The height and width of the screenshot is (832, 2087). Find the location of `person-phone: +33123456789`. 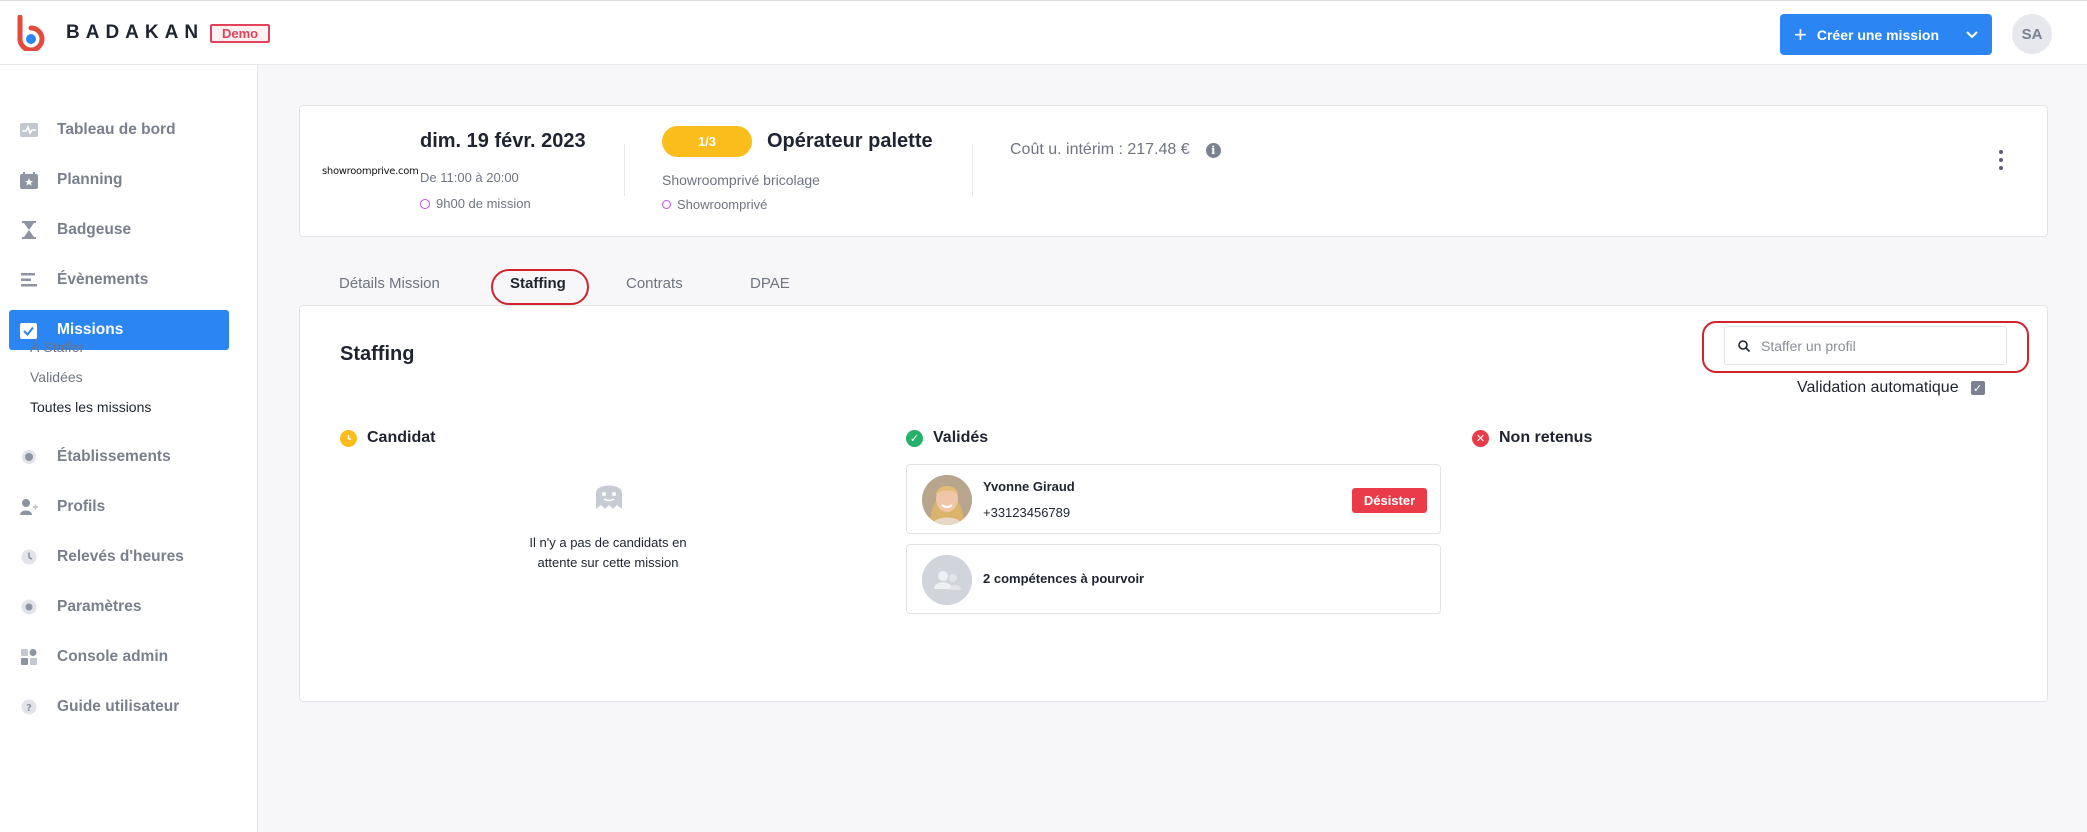

person-phone: +33123456789 is located at coordinates (1027, 512).